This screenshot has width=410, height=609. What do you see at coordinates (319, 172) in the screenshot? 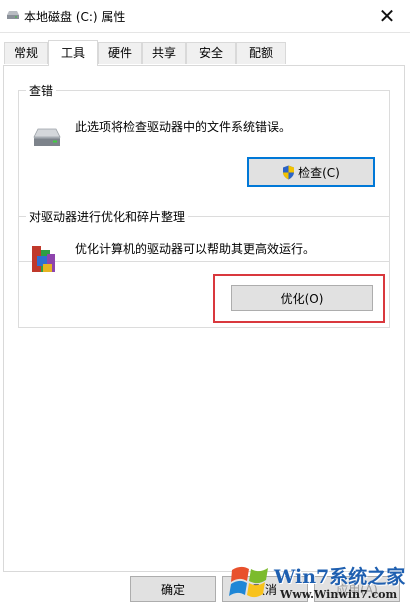
I see `check-button-label: 检查(C)` at bounding box center [319, 172].